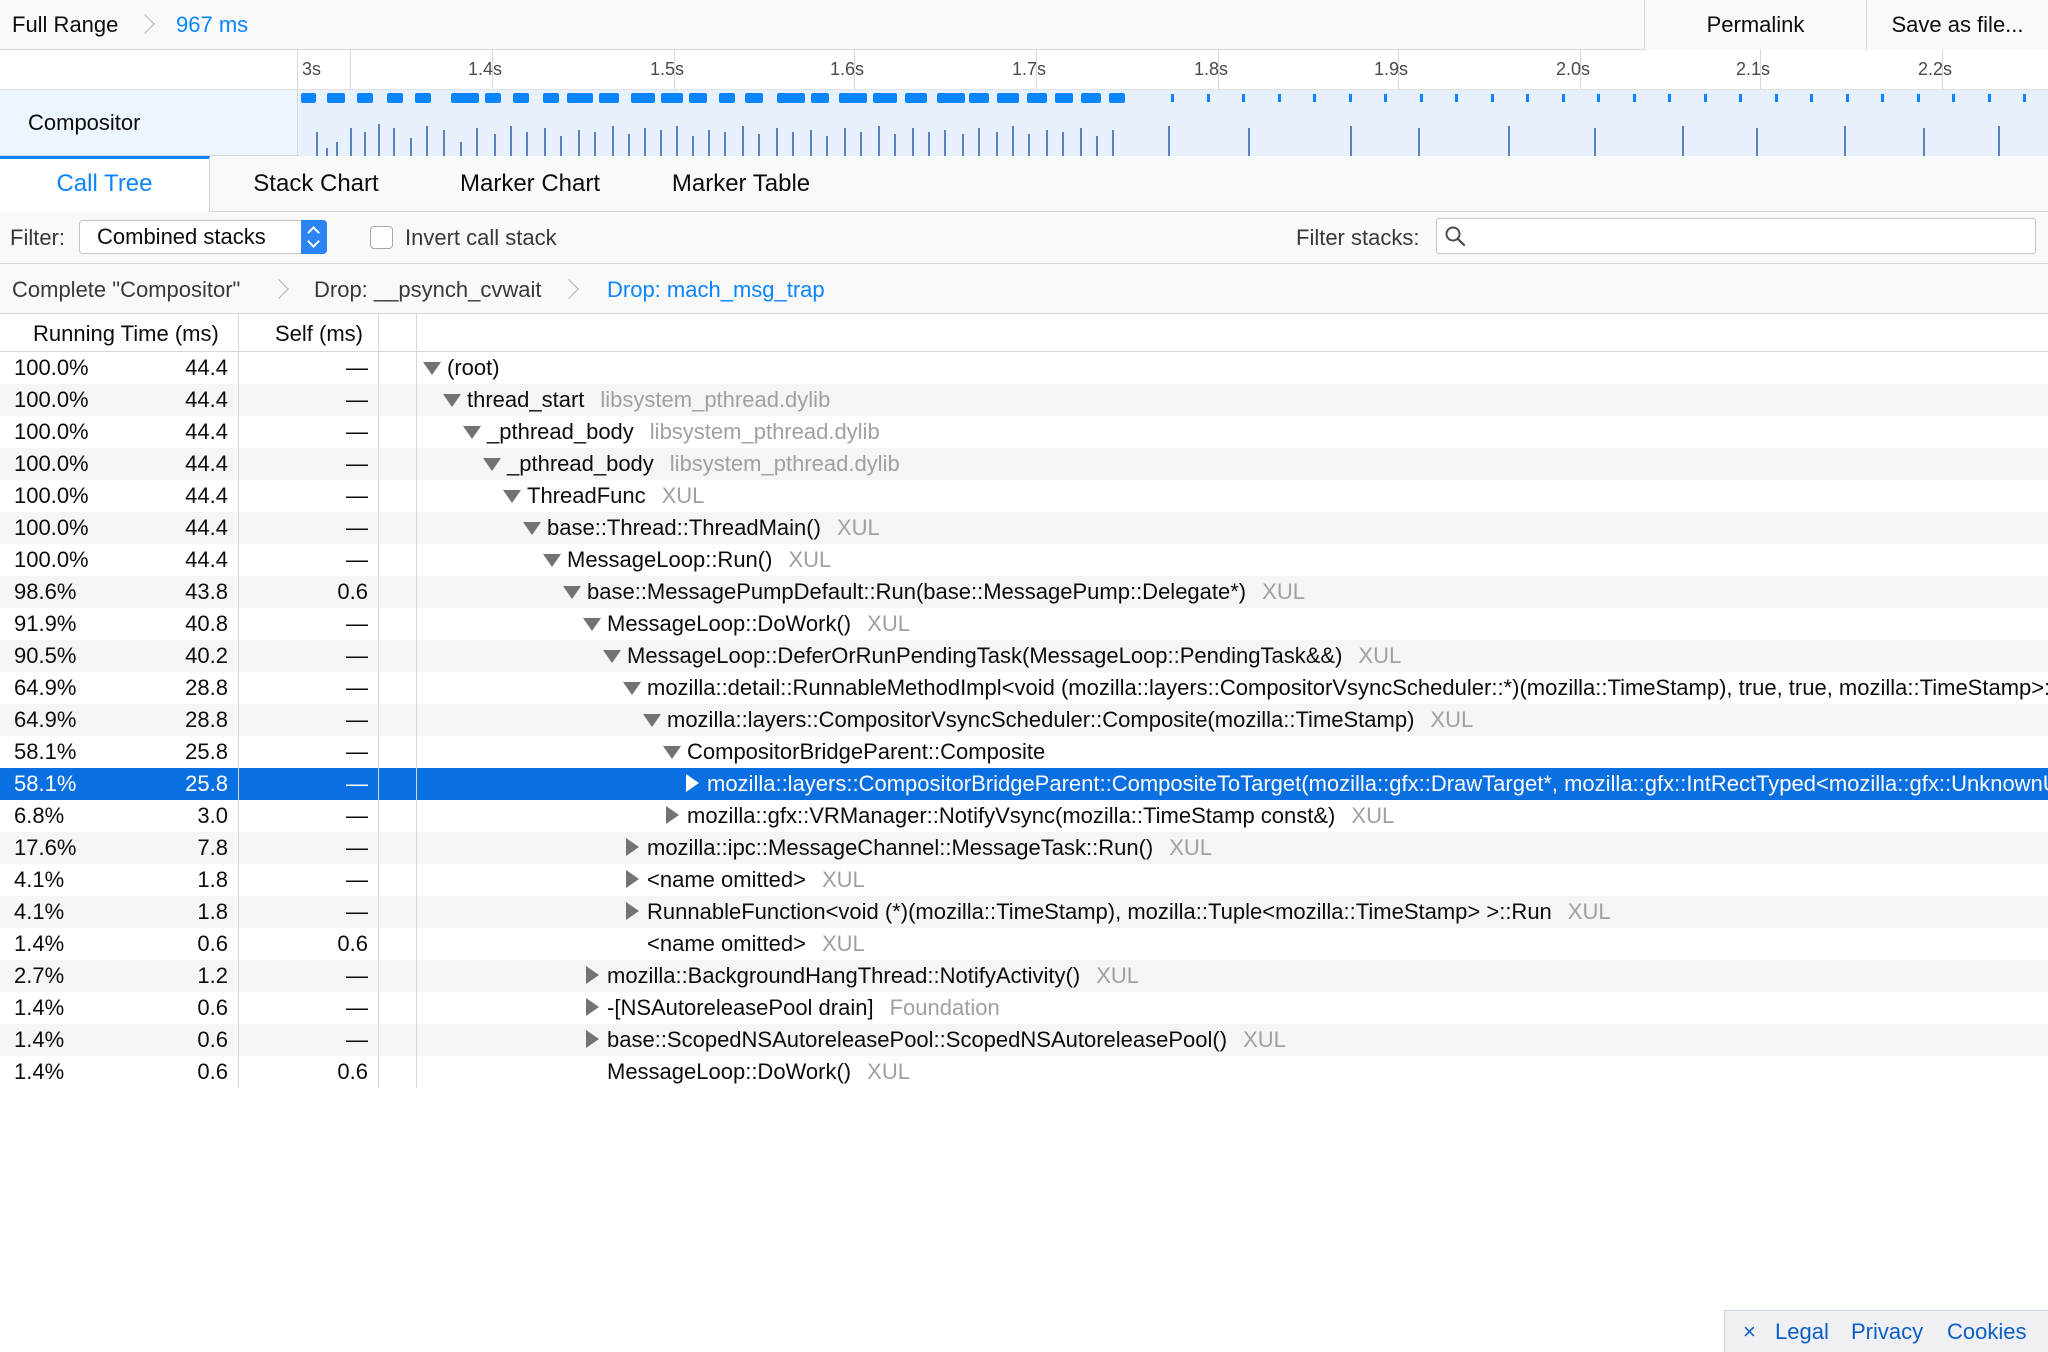  Describe the element at coordinates (105, 184) in the screenshot. I see `tab-call-tree: Call Tree` at that location.